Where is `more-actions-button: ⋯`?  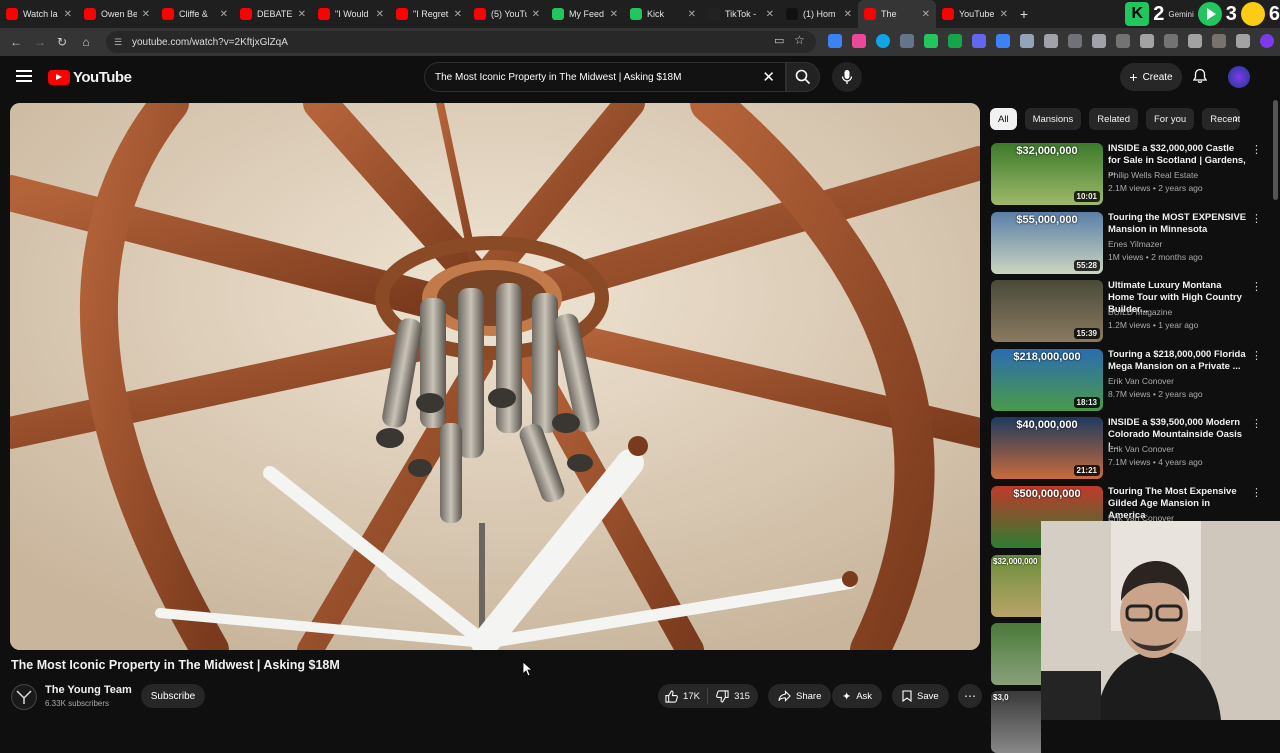 more-actions-button: ⋯ is located at coordinates (970, 696).